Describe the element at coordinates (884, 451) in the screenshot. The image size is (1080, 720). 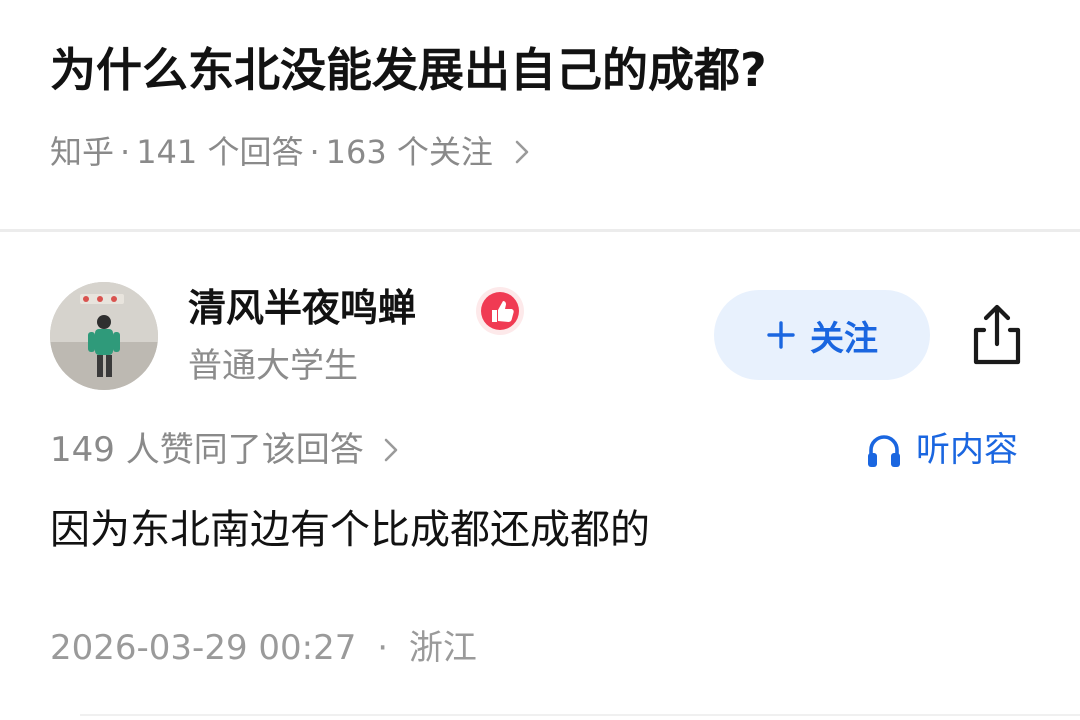
I see `headphones-icon` at that location.